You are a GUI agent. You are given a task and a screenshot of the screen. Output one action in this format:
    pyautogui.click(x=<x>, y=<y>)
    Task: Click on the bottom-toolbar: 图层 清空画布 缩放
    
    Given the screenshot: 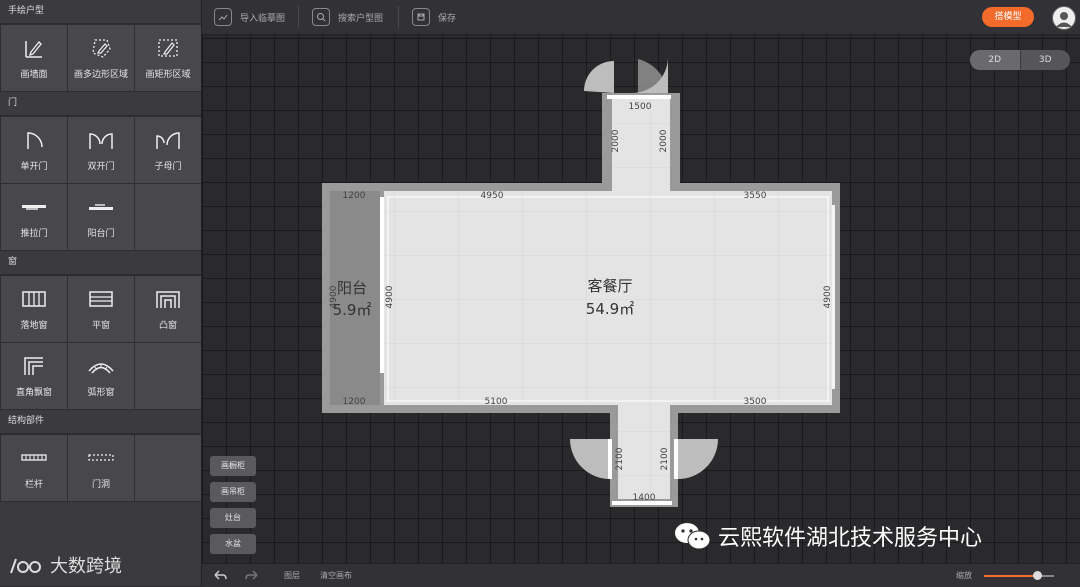 What is the action you would take?
    pyautogui.click(x=641, y=575)
    